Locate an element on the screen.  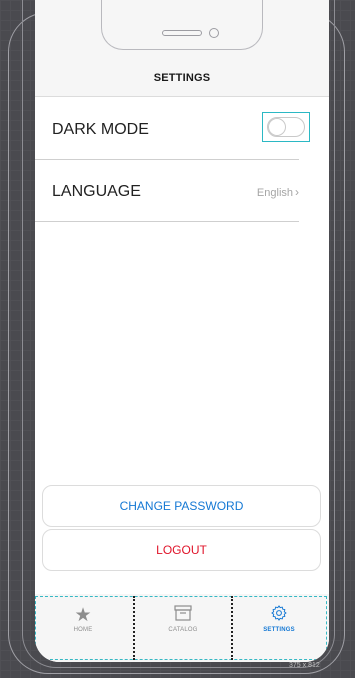
speaker-icon is located at coordinates (182, 33).